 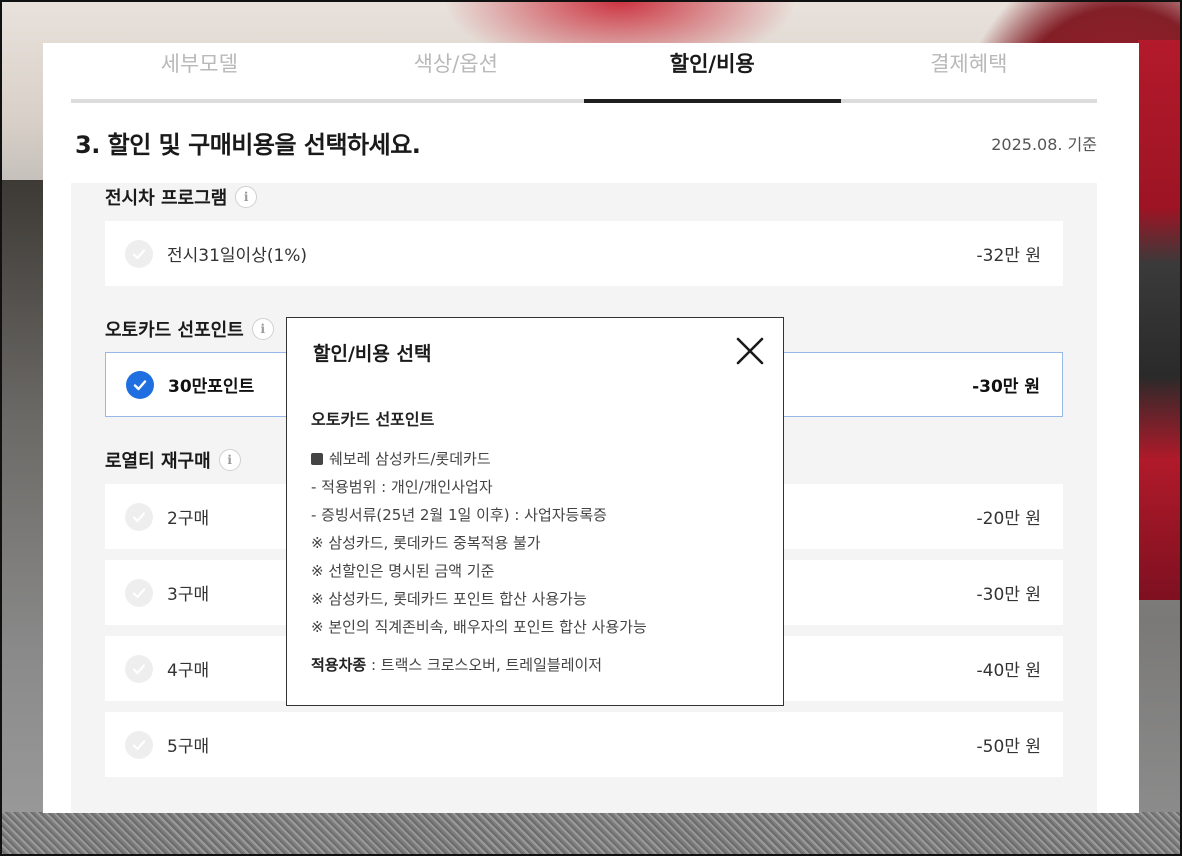 I want to click on close-button, so click(x=750, y=351).